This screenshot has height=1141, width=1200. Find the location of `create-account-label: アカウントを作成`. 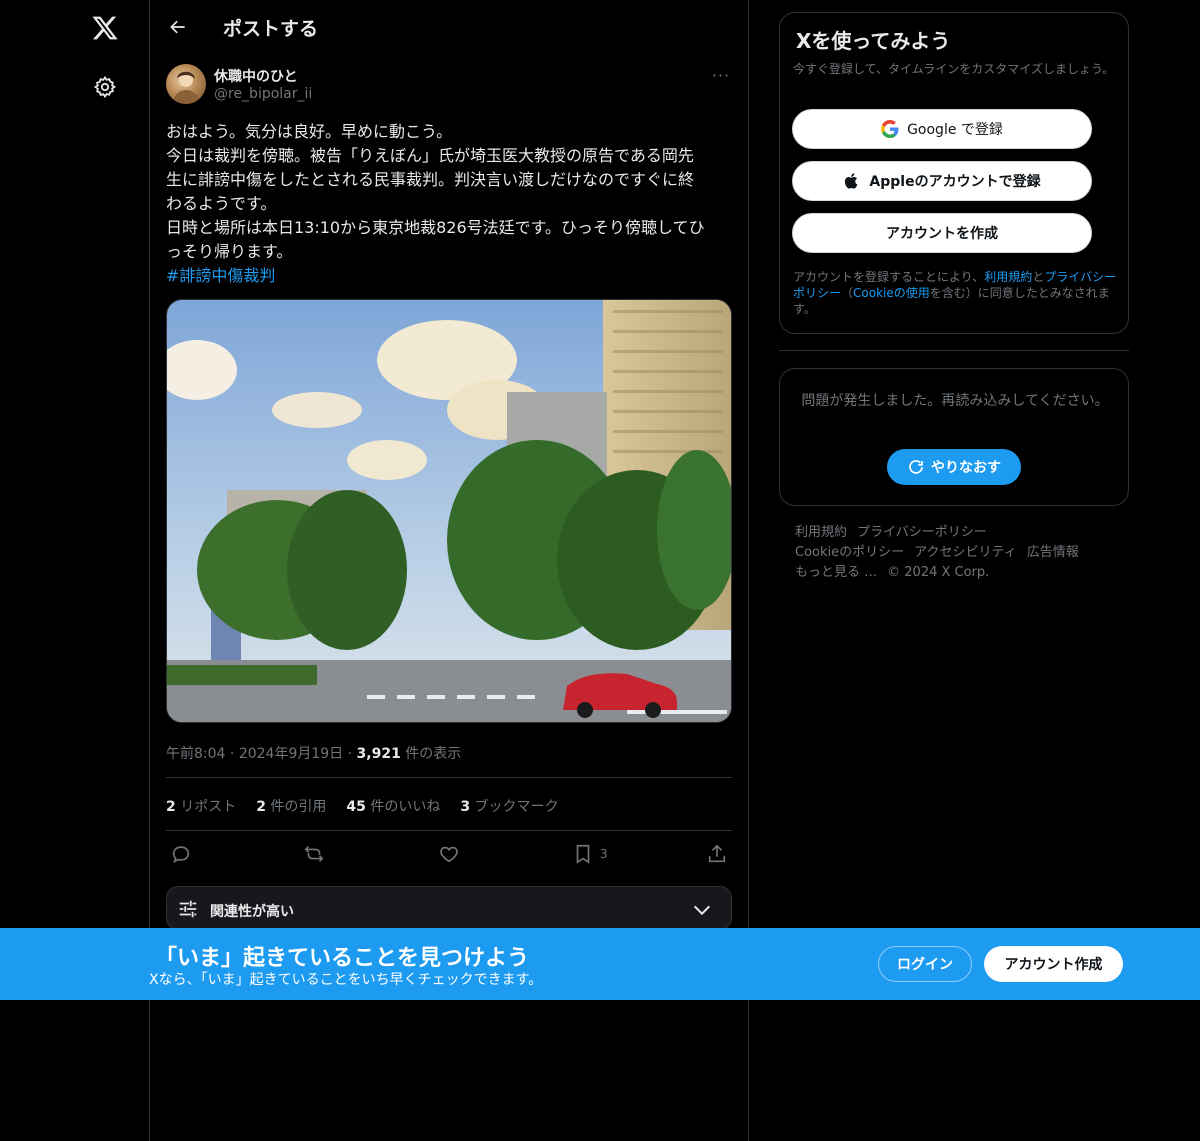

create-account-label: アカウントを作成 is located at coordinates (942, 234).